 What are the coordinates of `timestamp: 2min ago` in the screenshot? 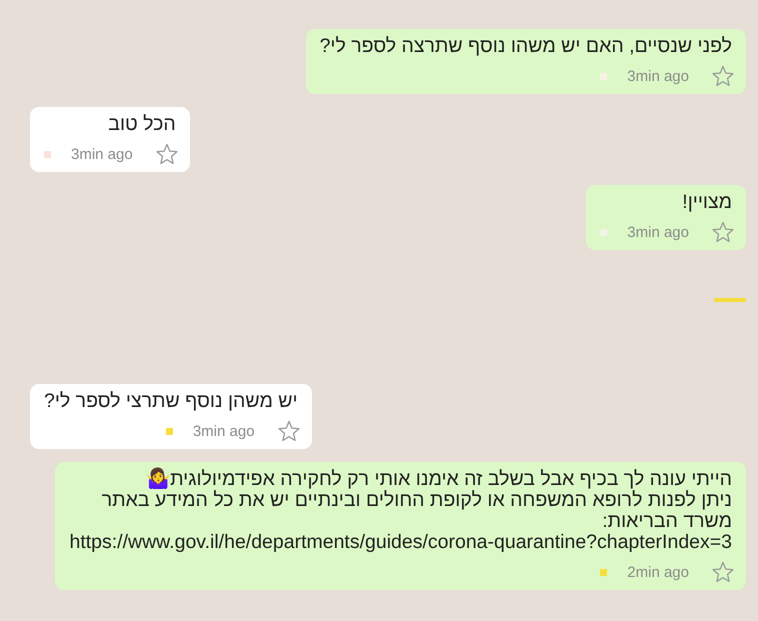 It's located at (658, 572).